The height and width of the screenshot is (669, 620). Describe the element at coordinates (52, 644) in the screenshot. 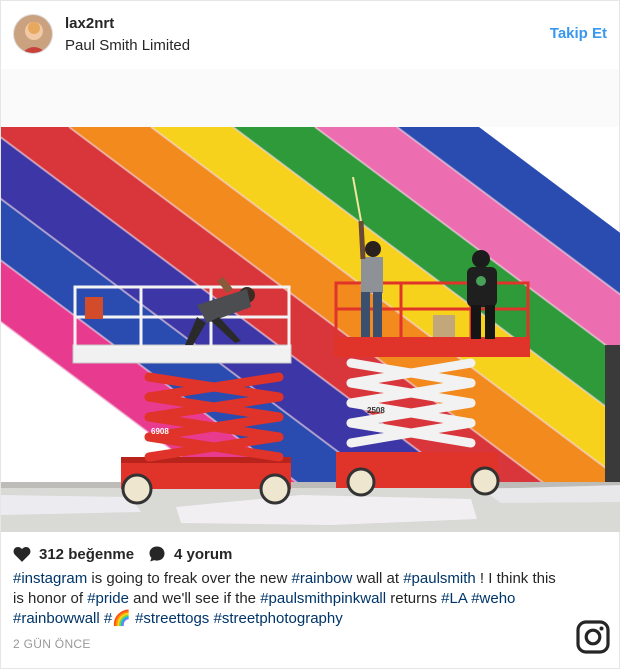

I see `post-time: 2 GÜN ÖNCE` at that location.